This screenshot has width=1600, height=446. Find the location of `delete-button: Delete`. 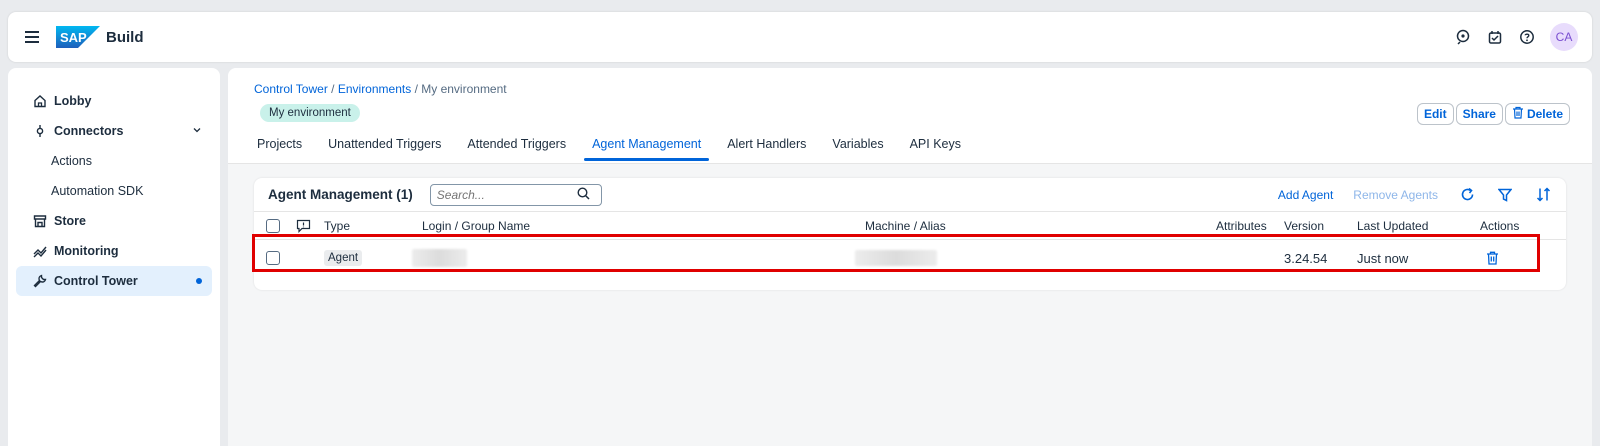

delete-button: Delete is located at coordinates (1537, 114).